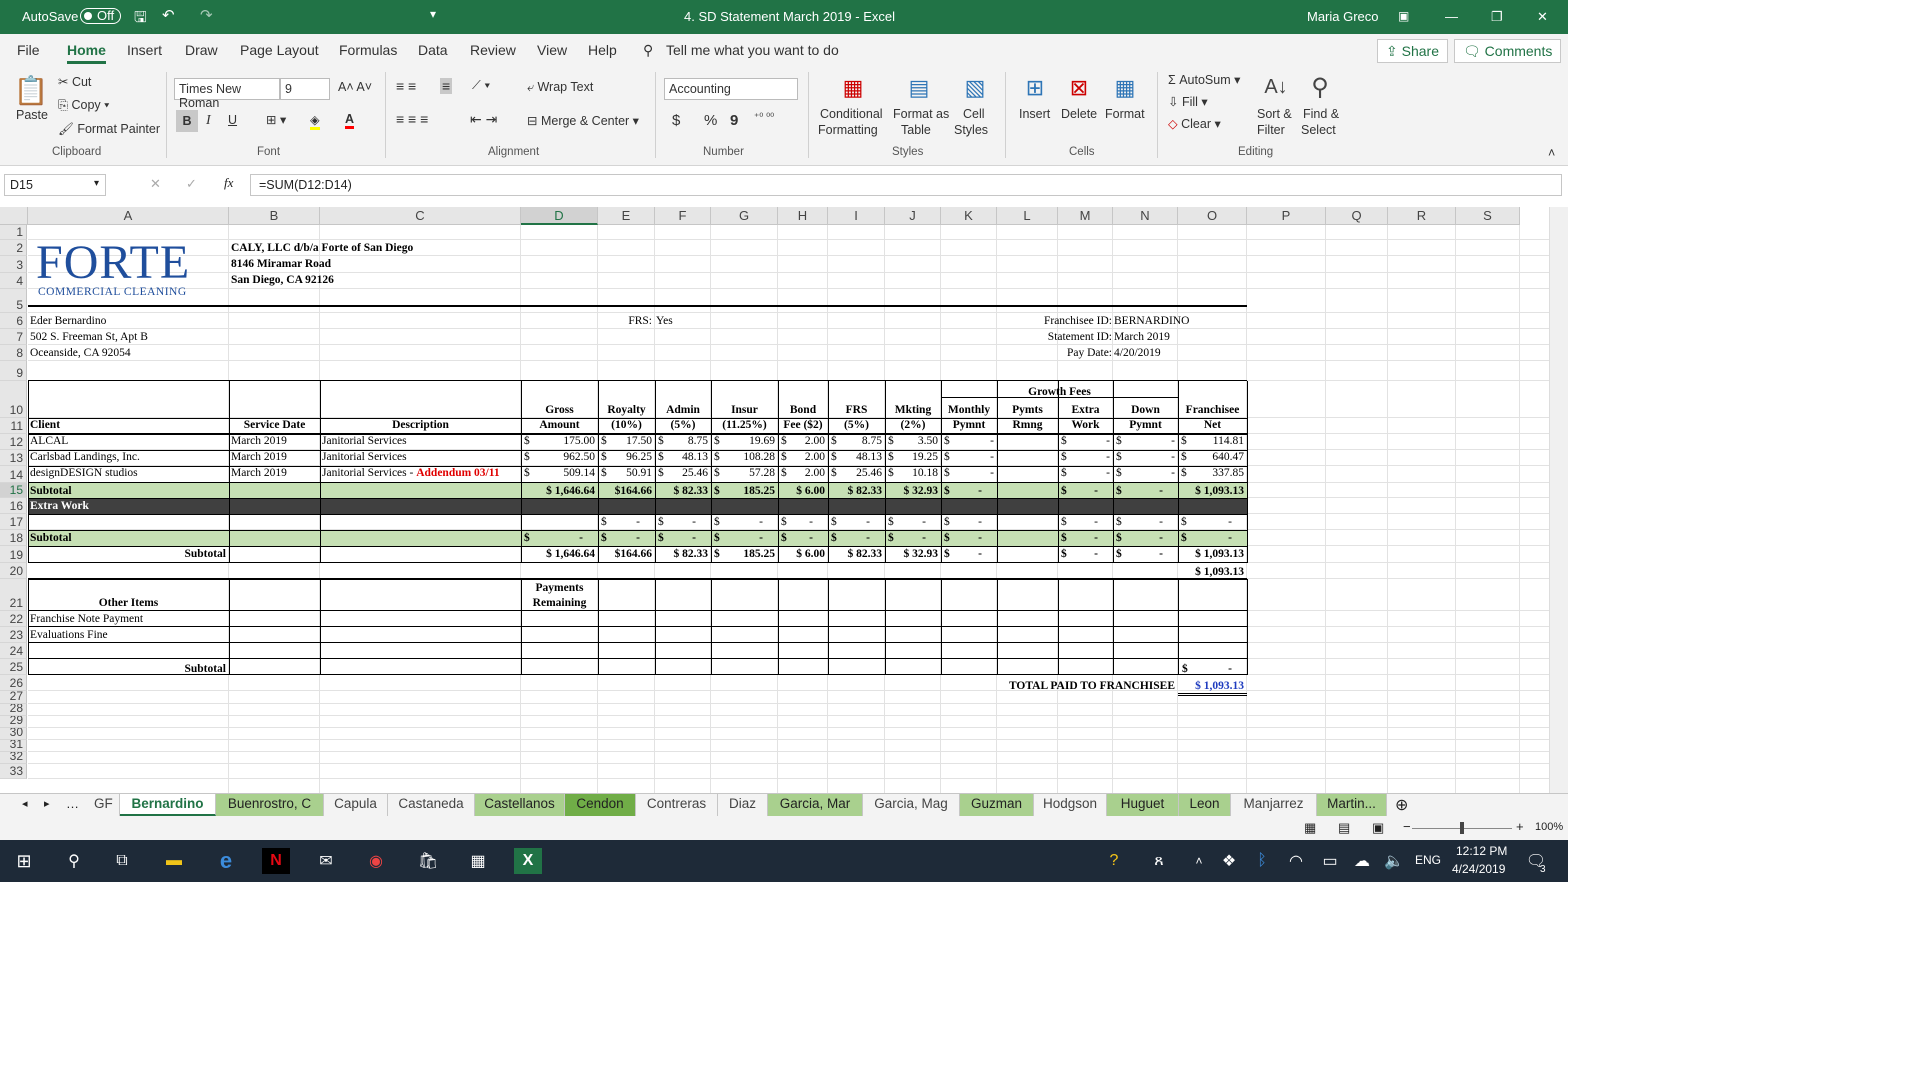  I want to click on row-header-5: 5, so click(13, 301).